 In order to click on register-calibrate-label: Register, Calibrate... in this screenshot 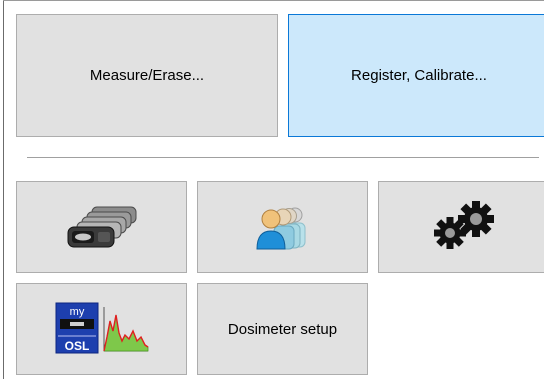, I will do `click(419, 75)`.